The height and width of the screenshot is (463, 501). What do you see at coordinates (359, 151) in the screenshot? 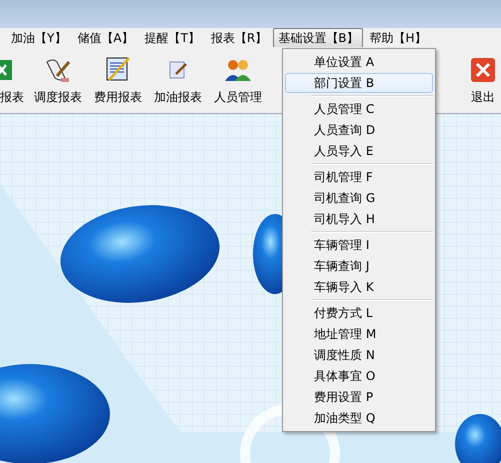
I see `menu-item: 人员导入 E` at bounding box center [359, 151].